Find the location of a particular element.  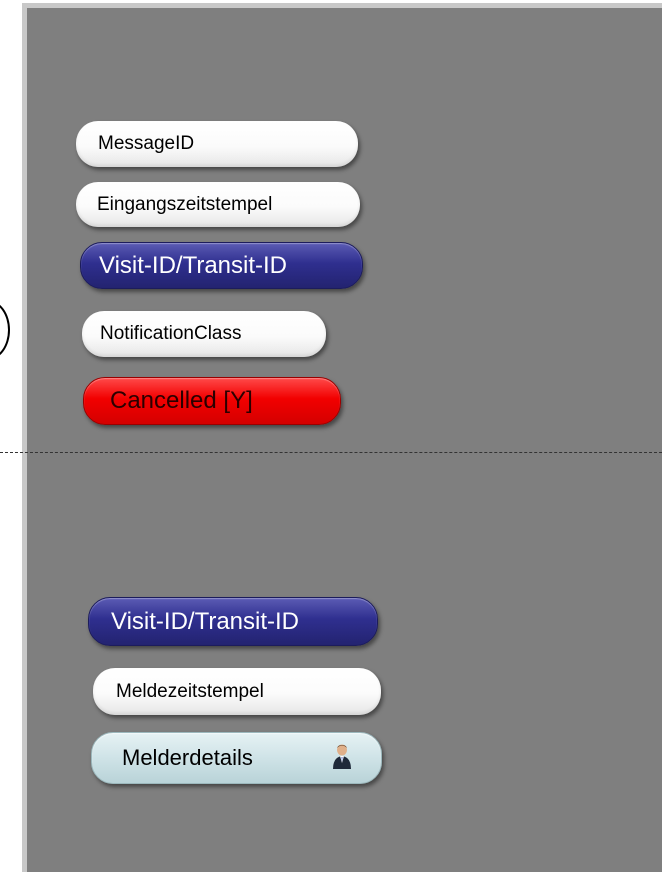

field-eingangszeitstempel: Eingangszeitstempel is located at coordinates (218, 204).